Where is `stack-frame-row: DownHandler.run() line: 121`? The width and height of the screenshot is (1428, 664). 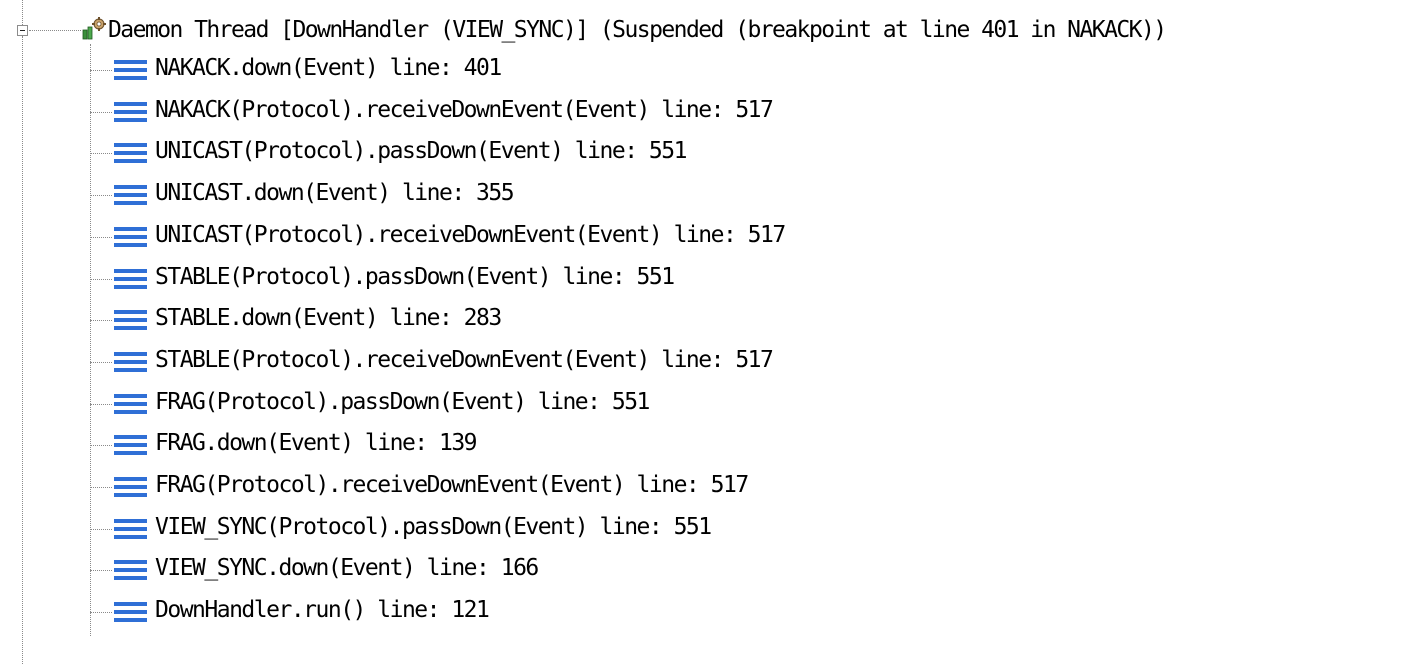
stack-frame-row: DownHandler.run() line: 121 is located at coordinates (714, 610).